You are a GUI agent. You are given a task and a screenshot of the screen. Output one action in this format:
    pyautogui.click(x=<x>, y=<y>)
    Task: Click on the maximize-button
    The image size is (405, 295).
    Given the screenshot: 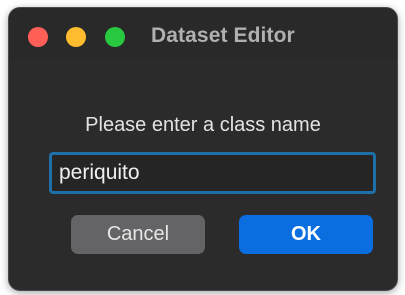 What is the action you would take?
    pyautogui.click(x=115, y=37)
    